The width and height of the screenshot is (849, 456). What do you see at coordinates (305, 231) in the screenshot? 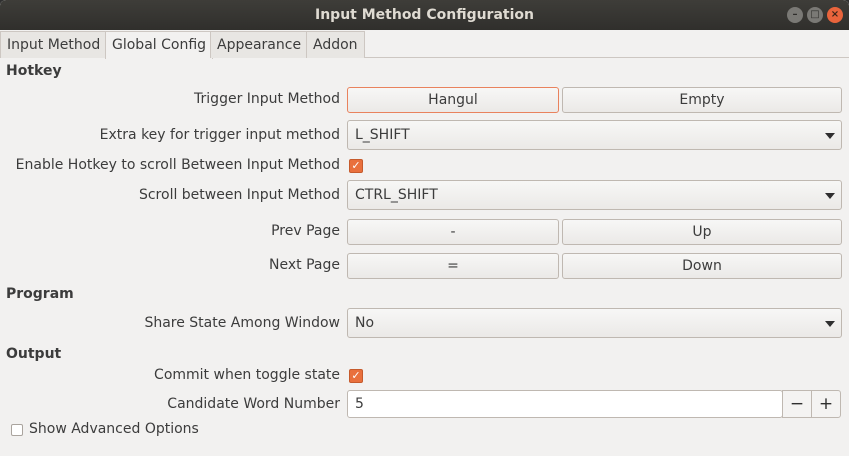
I see `prev-page-label: Prev Page` at bounding box center [305, 231].